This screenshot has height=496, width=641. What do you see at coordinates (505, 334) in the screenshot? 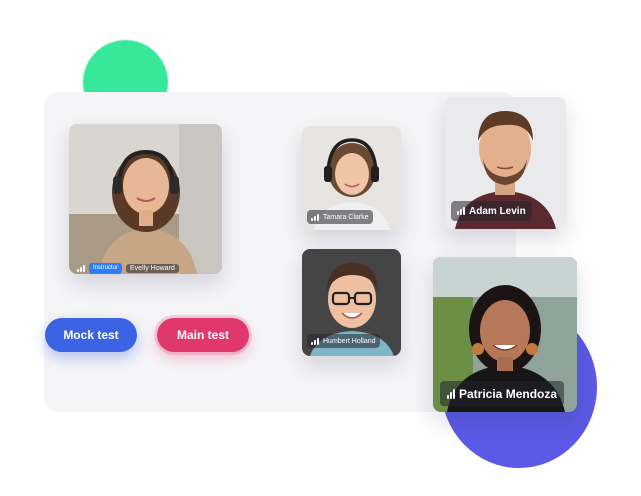
I see `video-tile-patricia-mendoza: Patricia Mendoza` at bounding box center [505, 334].